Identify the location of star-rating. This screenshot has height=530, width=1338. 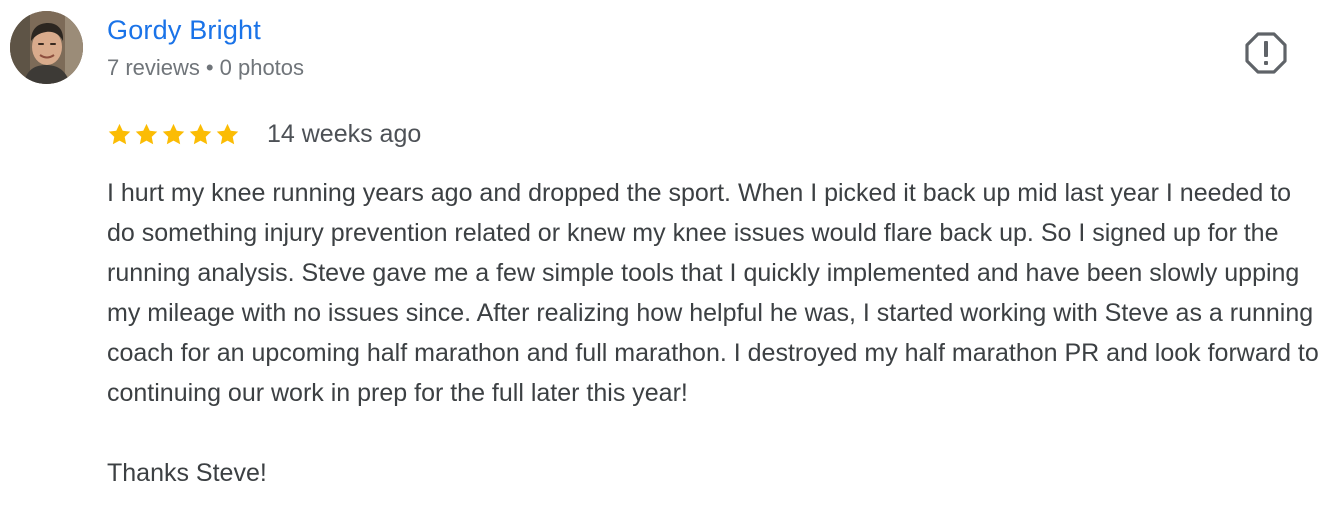
(173, 134).